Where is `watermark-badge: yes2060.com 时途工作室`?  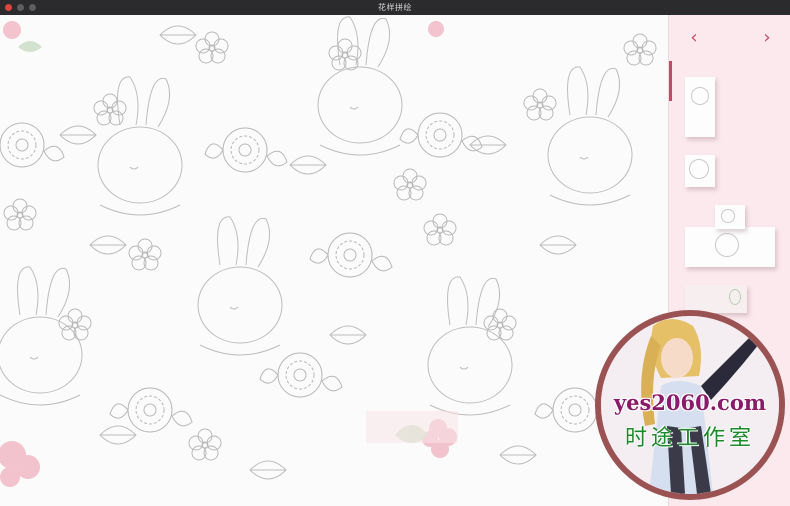 watermark-badge: yes2060.com 时途工作室 is located at coordinates (690, 405).